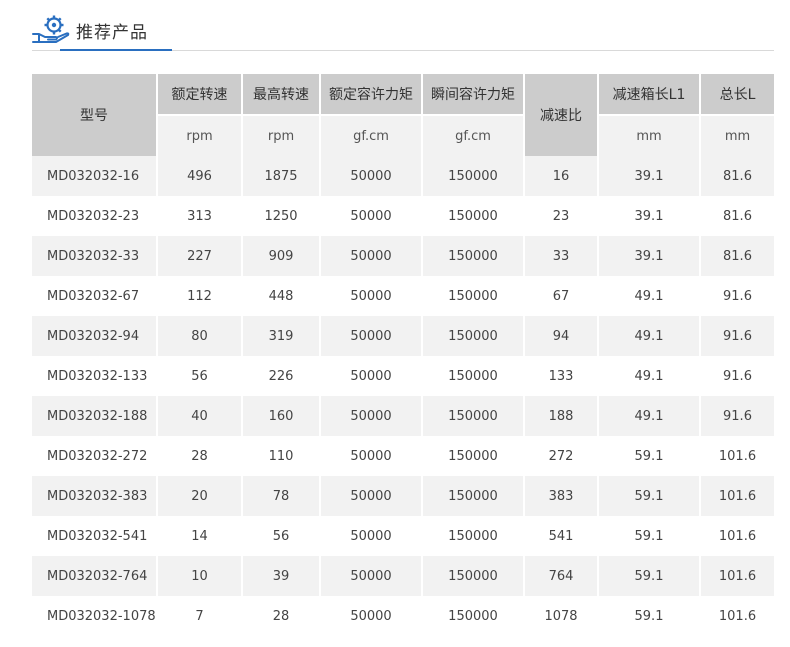 The height and width of the screenshot is (647, 790). What do you see at coordinates (371, 95) in the screenshot?
I see `col-header-rated-torque: 额定容许力矩` at bounding box center [371, 95].